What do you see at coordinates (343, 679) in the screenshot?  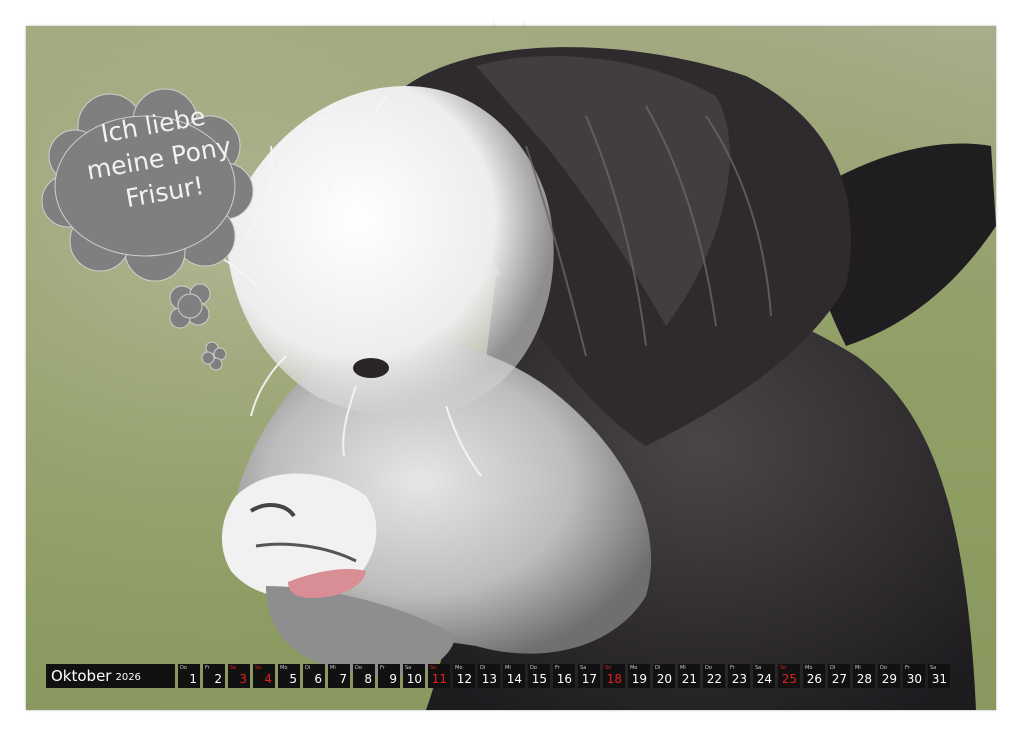 I see `day-number: 7` at bounding box center [343, 679].